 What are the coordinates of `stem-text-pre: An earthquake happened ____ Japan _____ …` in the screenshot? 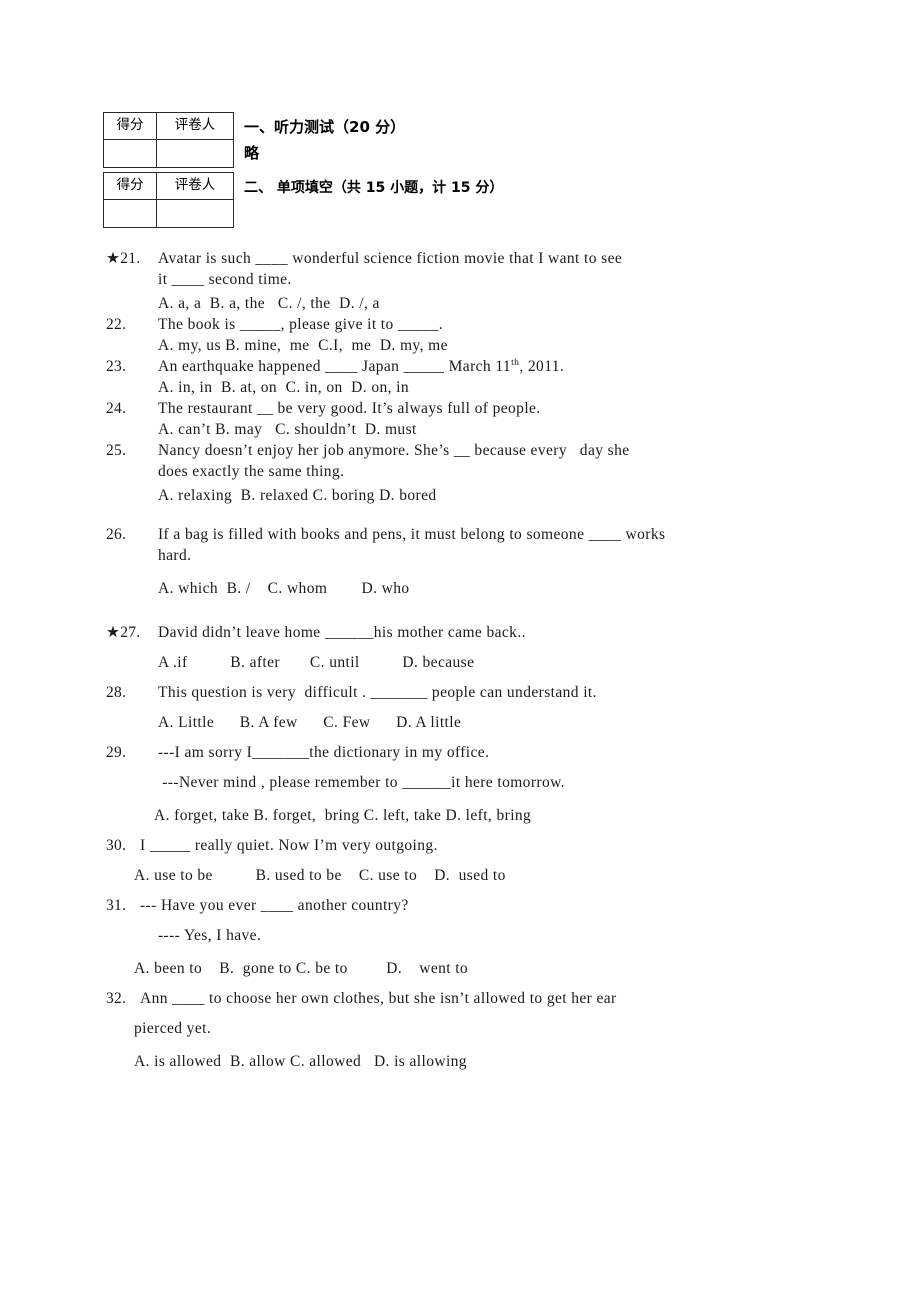 It's located at (335, 366).